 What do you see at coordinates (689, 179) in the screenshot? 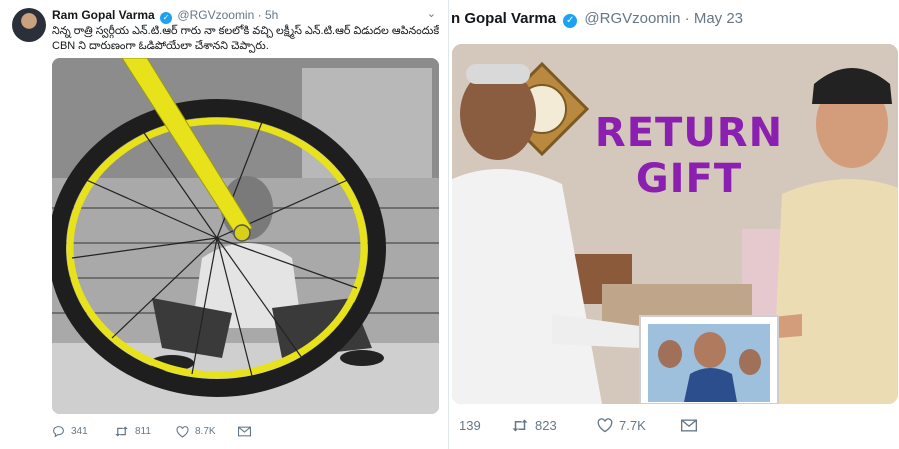
I see `caption-line-2: GIFT` at bounding box center [689, 179].